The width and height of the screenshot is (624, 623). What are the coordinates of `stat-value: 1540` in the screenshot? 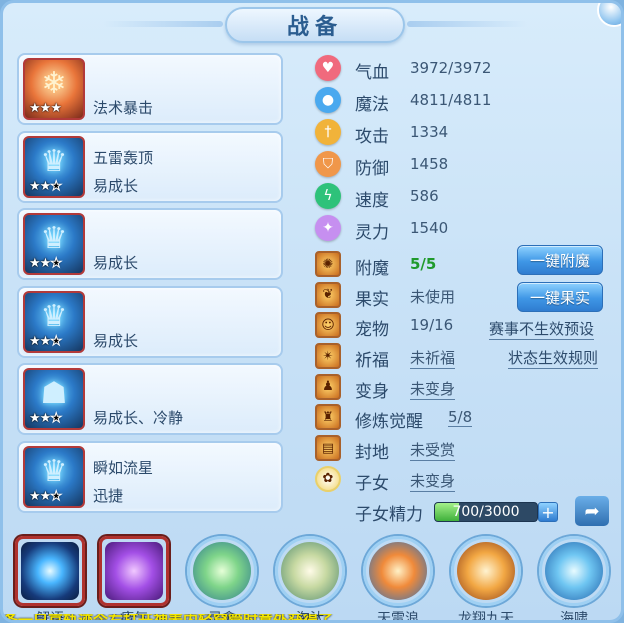 It's located at (429, 228).